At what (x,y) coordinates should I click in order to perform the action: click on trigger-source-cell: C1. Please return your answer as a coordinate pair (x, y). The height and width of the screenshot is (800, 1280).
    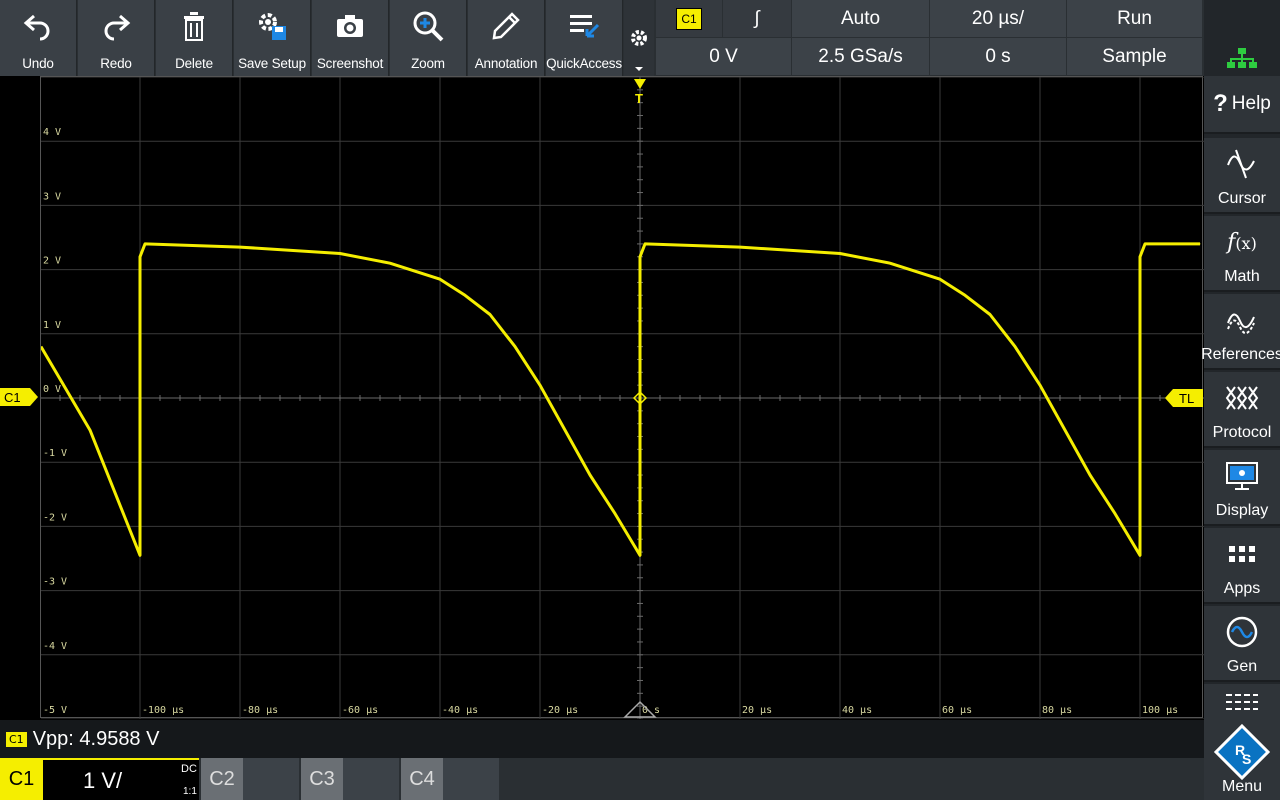
    Looking at the image, I should click on (689, 18).